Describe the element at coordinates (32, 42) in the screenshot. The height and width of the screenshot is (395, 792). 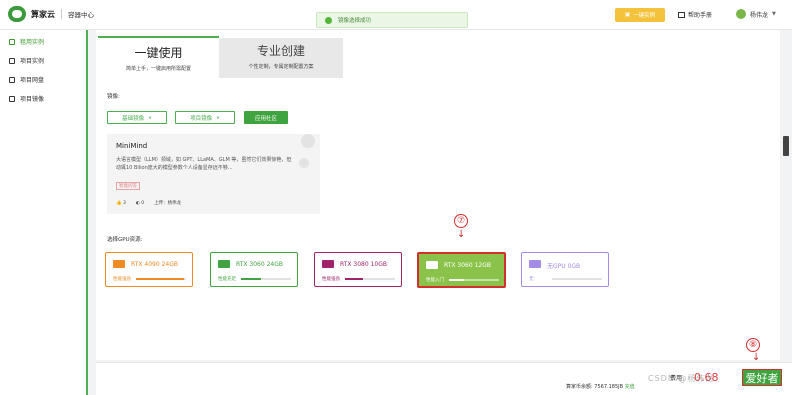
I see `sidebar-item-label: 租用实例` at that location.